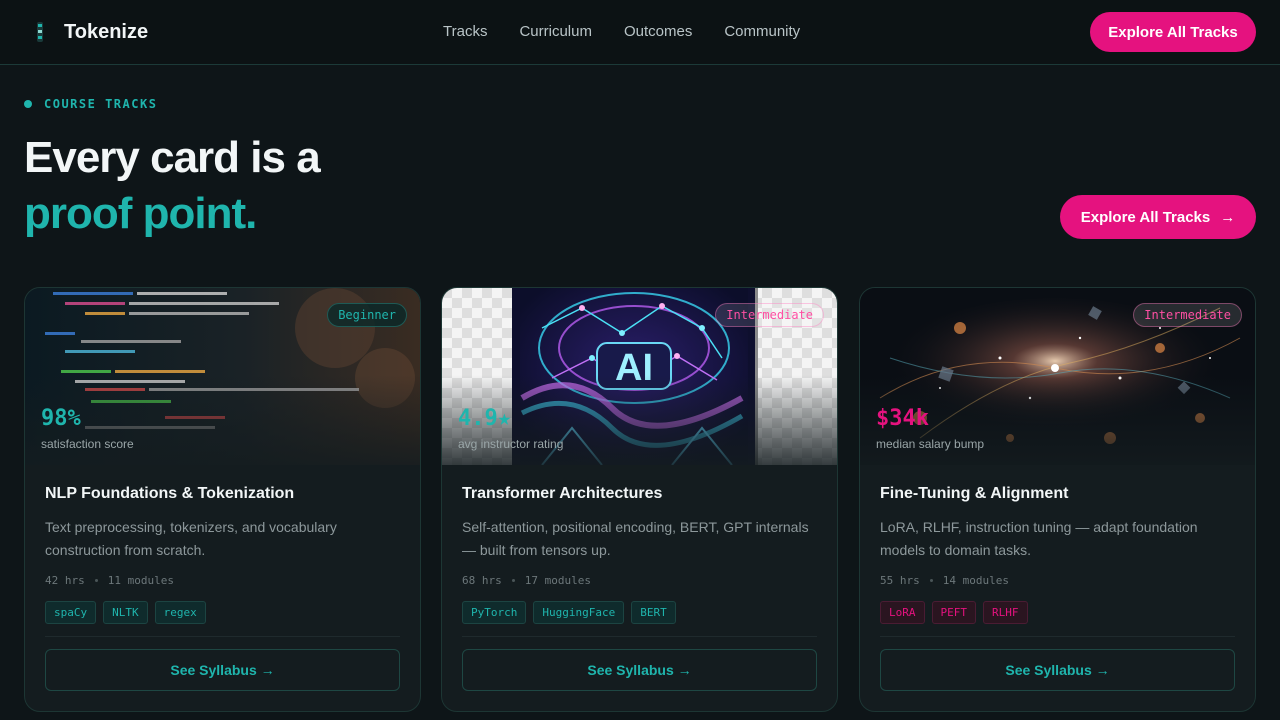  I want to click on nav-link-curriculum: Curriculum, so click(555, 31).